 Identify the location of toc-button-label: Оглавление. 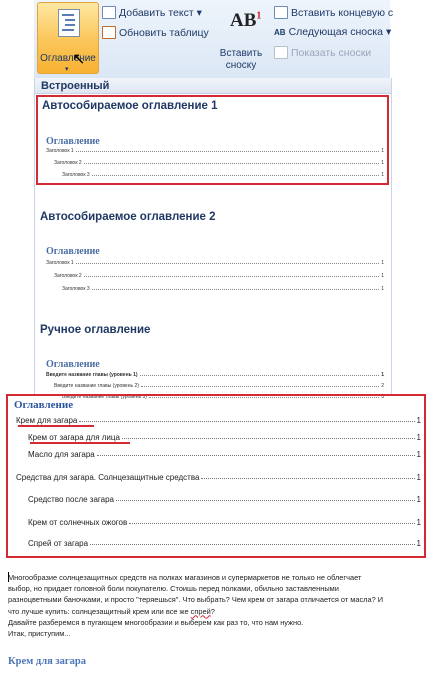
(68, 58).